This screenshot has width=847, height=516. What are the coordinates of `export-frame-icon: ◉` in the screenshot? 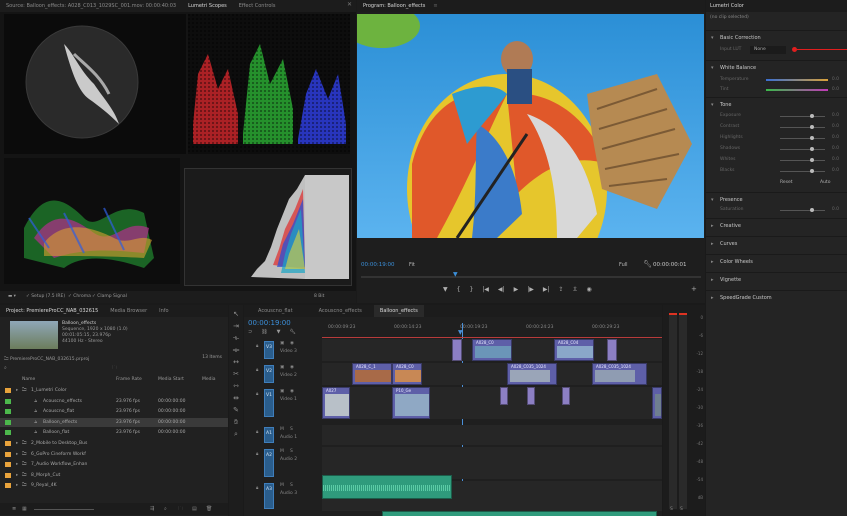 It's located at (589, 289).